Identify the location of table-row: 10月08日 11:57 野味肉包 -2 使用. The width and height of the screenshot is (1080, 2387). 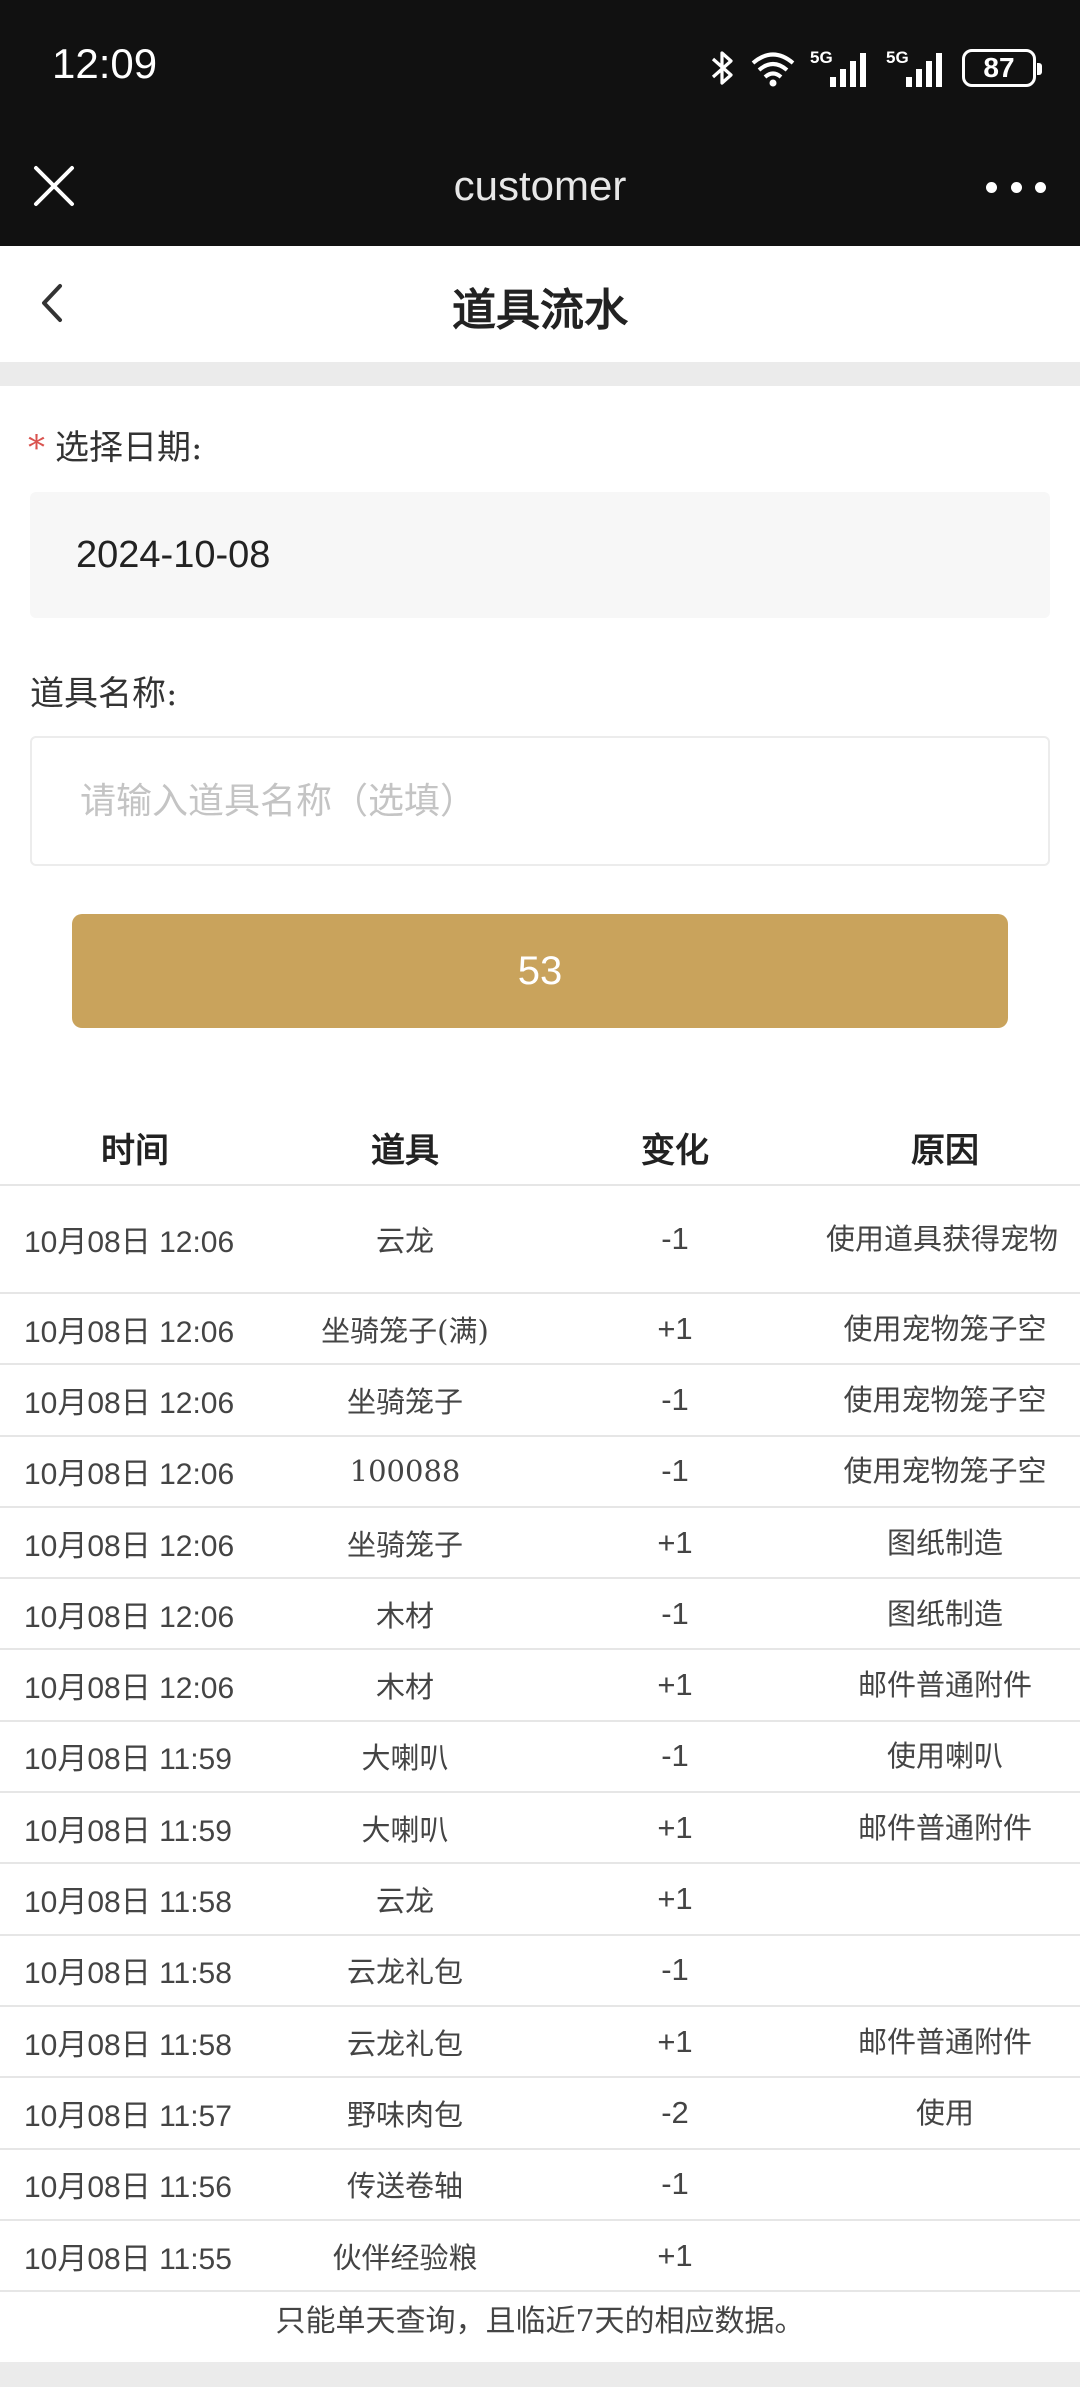
(540, 2114).